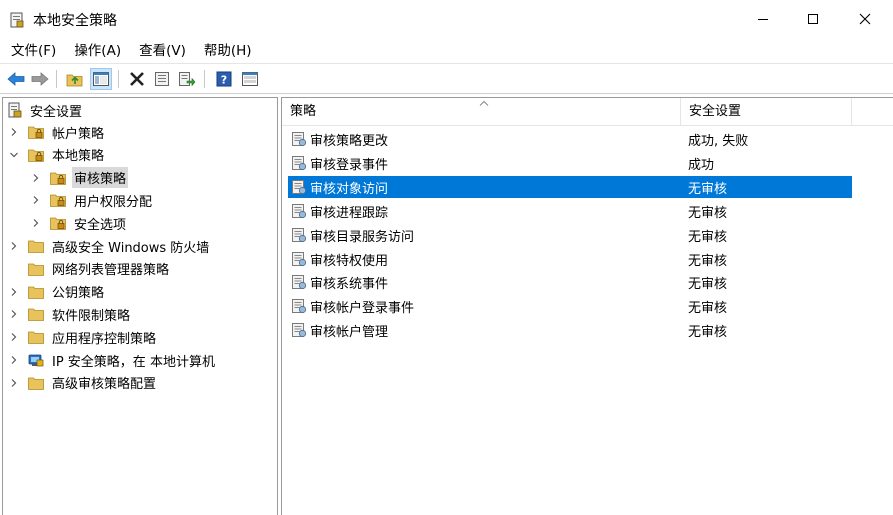 Image resolution: width=893 pixels, height=515 pixels. Describe the element at coordinates (570, 306) in the screenshot. I see `table-row: 审核帐户登录事件 无审核` at that location.